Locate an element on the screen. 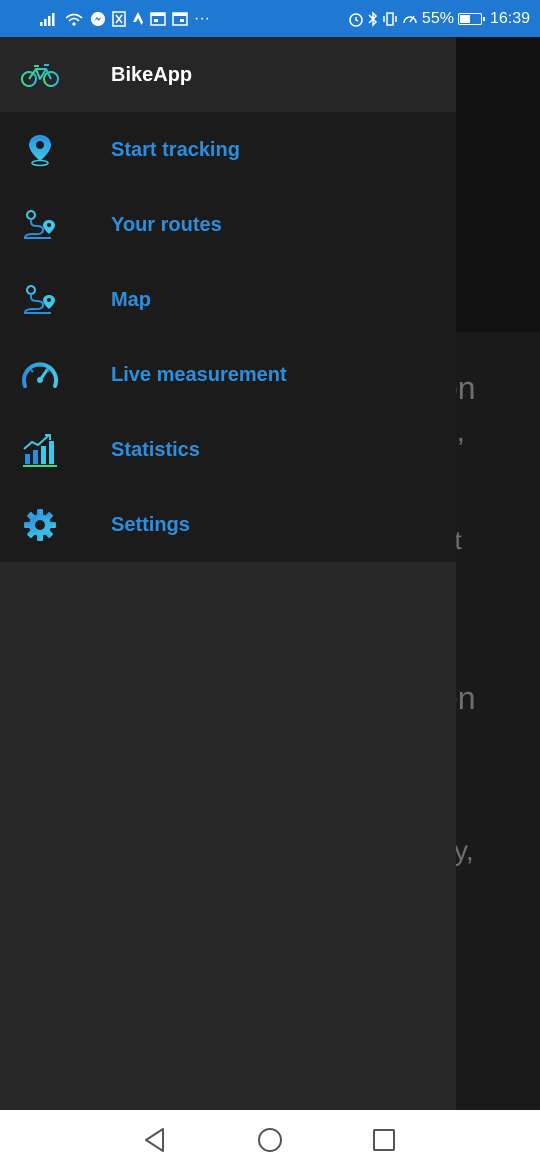 This screenshot has height=1170, width=540. menu-item-label: Statistics is located at coordinates (155, 450).